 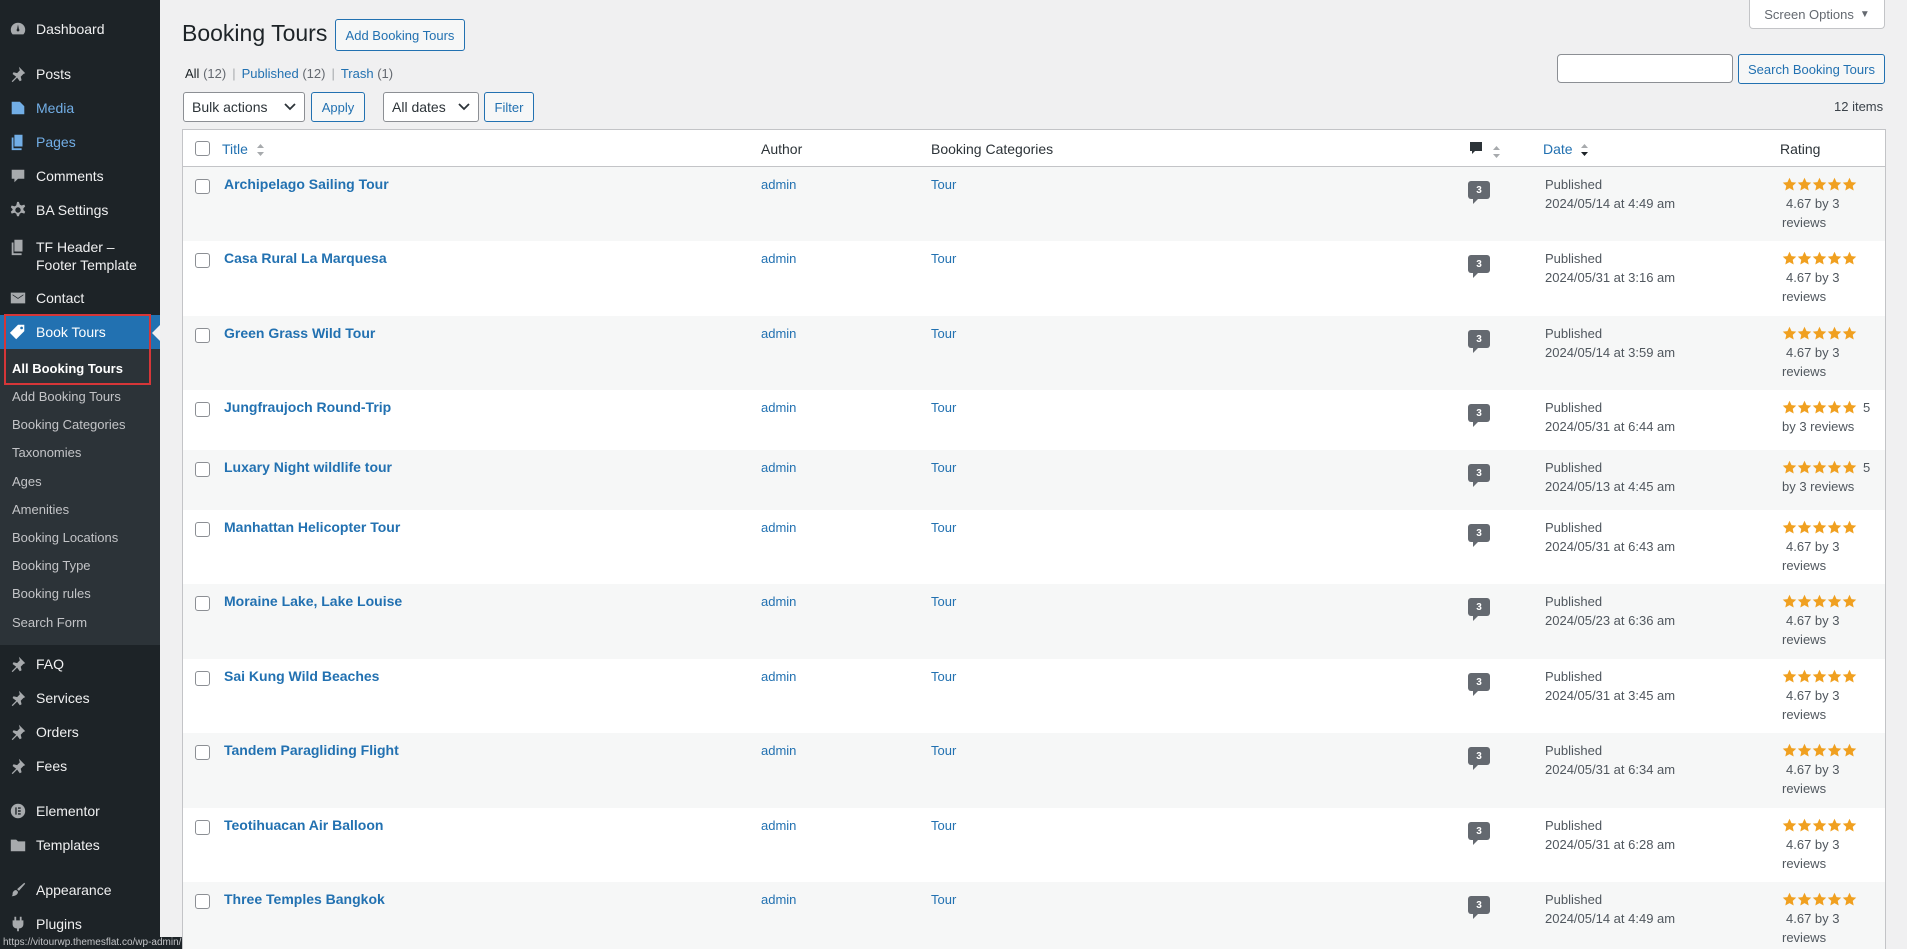 I want to click on tour-title-link: Green Grass Wild Tour, so click(x=299, y=333).